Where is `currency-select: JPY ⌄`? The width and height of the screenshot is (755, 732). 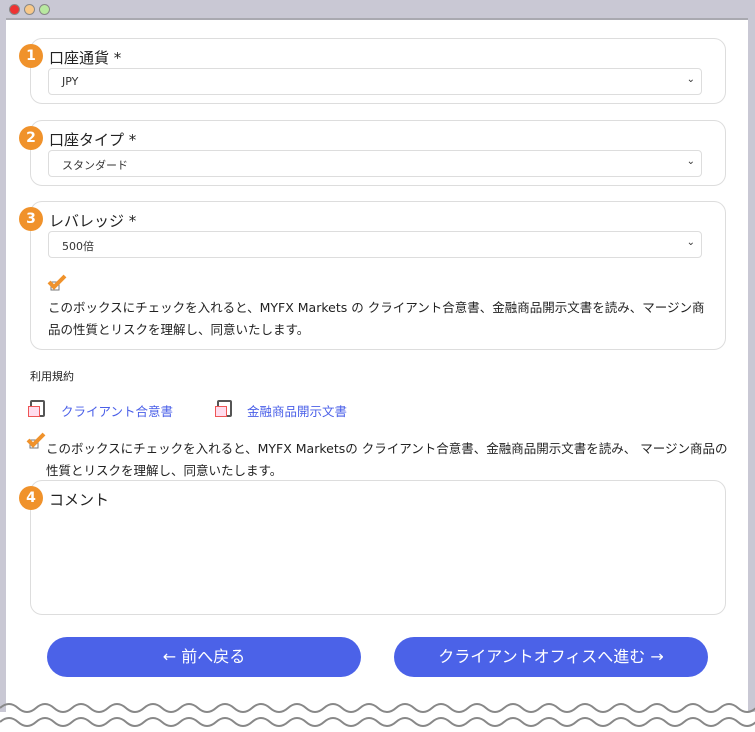
currency-select: JPY ⌄ is located at coordinates (375, 81).